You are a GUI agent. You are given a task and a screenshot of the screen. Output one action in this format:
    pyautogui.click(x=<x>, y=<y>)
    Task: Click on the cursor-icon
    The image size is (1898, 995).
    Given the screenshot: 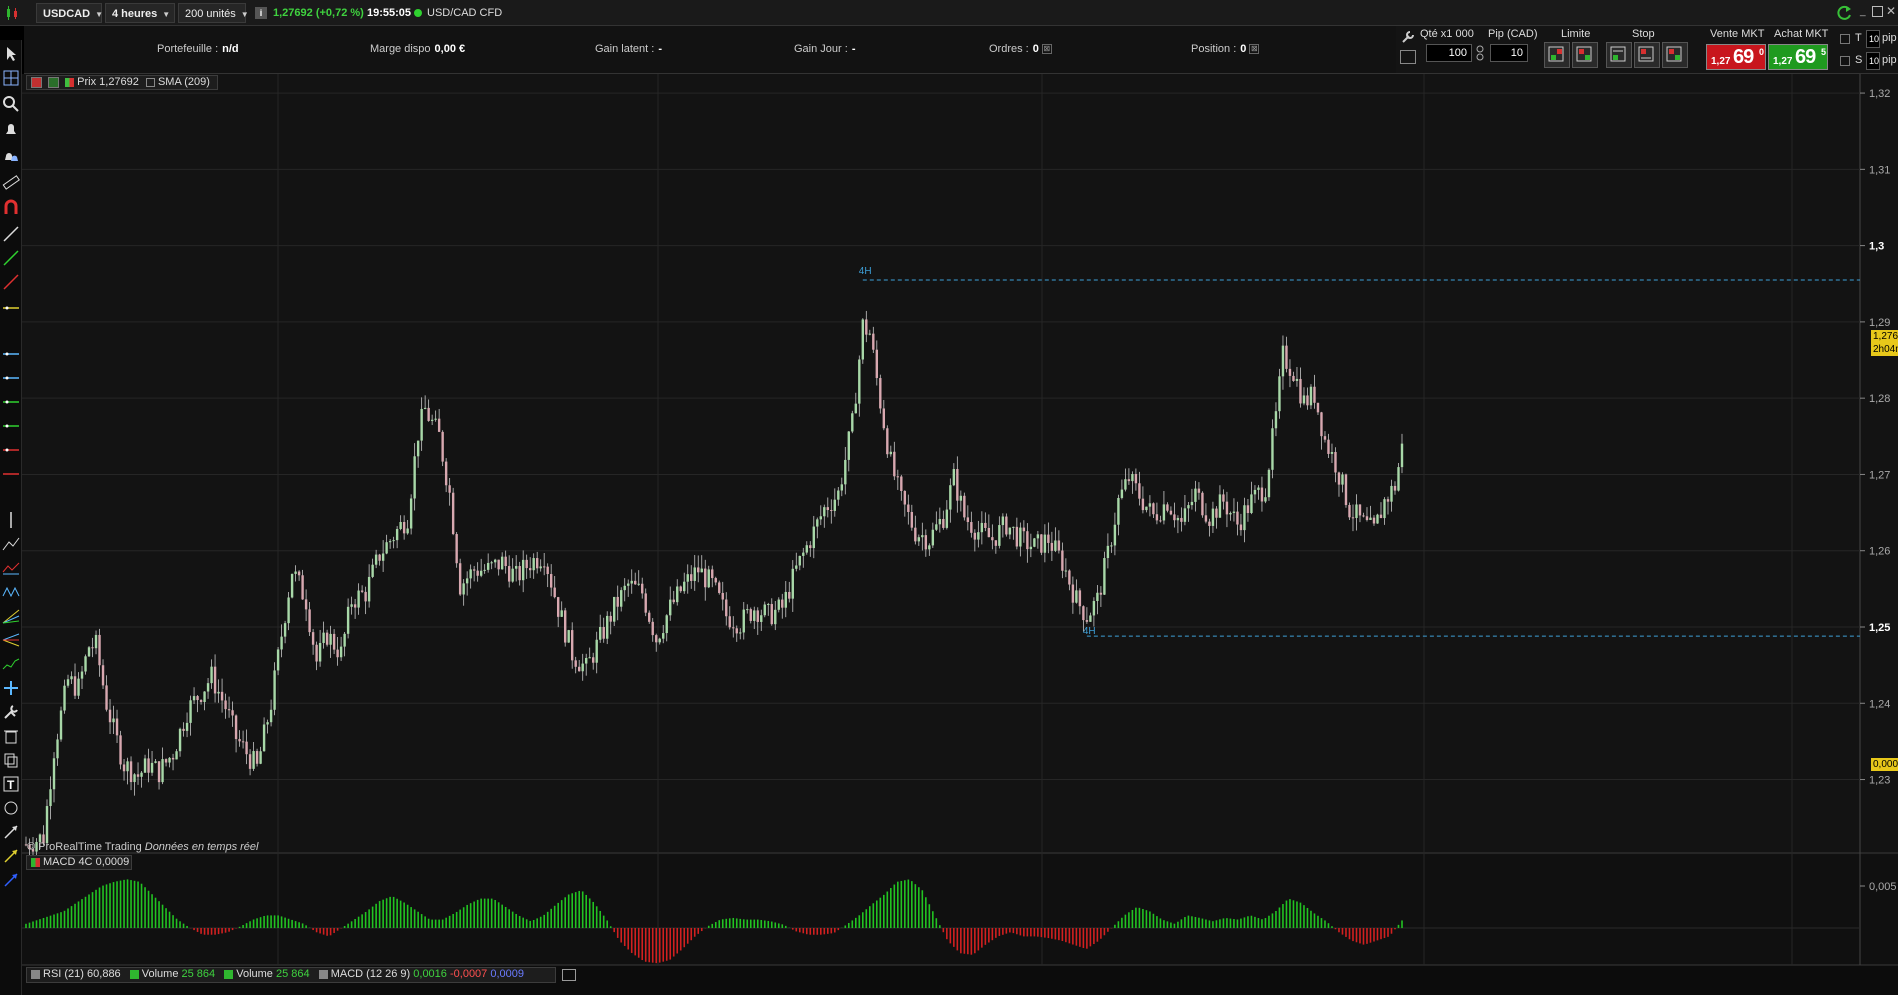 What is the action you would take?
    pyautogui.click(x=11, y=54)
    